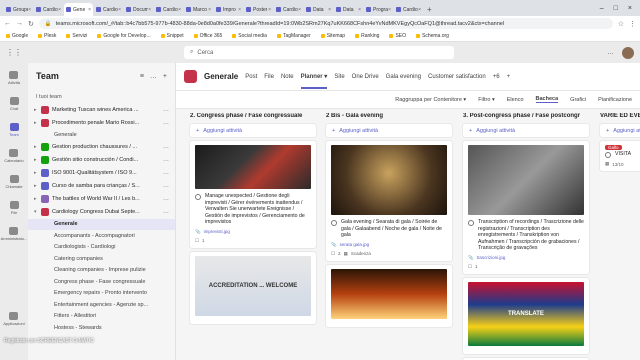 The width and height of the screenshot is (640, 360). I want to click on rail-item-calendar: Calendario, so click(14, 156).